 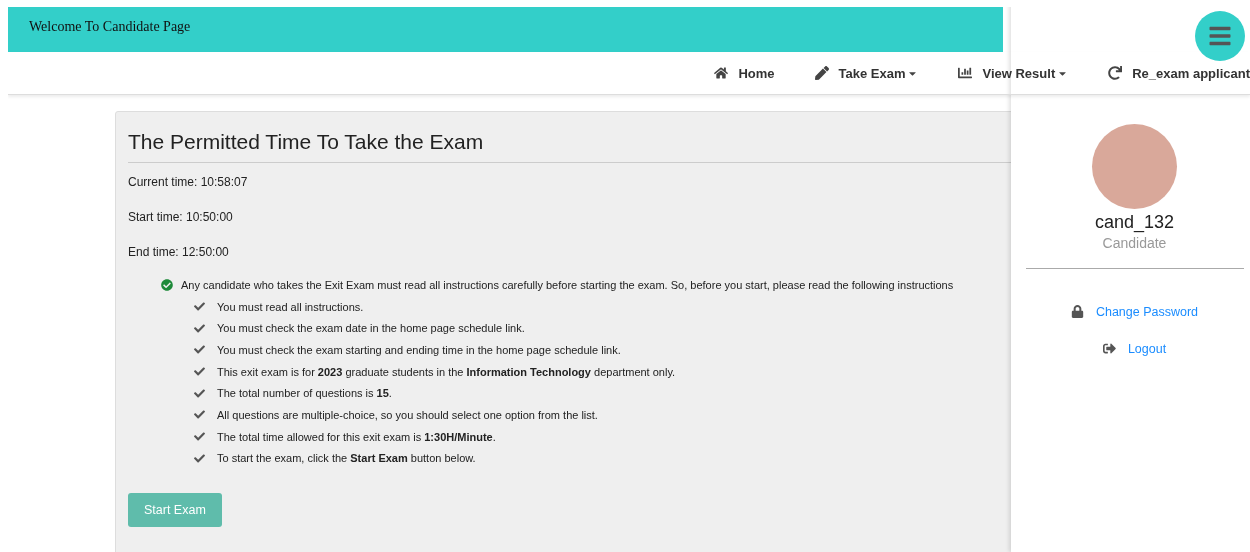 I want to click on logout-icon, so click(x=1109, y=348).